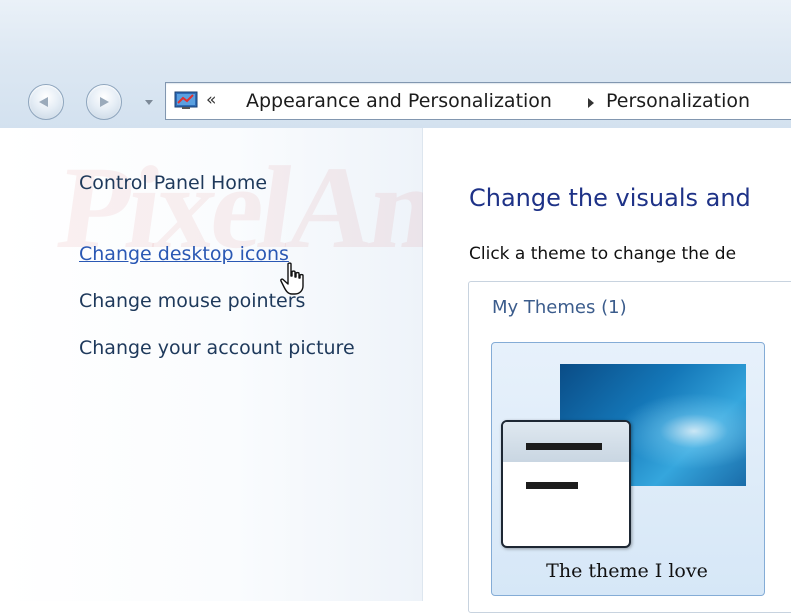 This screenshot has height=613, width=791. Describe the element at coordinates (399, 101) in the screenshot. I see `breadcrumb-appearance: Appearance and Personalization` at that location.